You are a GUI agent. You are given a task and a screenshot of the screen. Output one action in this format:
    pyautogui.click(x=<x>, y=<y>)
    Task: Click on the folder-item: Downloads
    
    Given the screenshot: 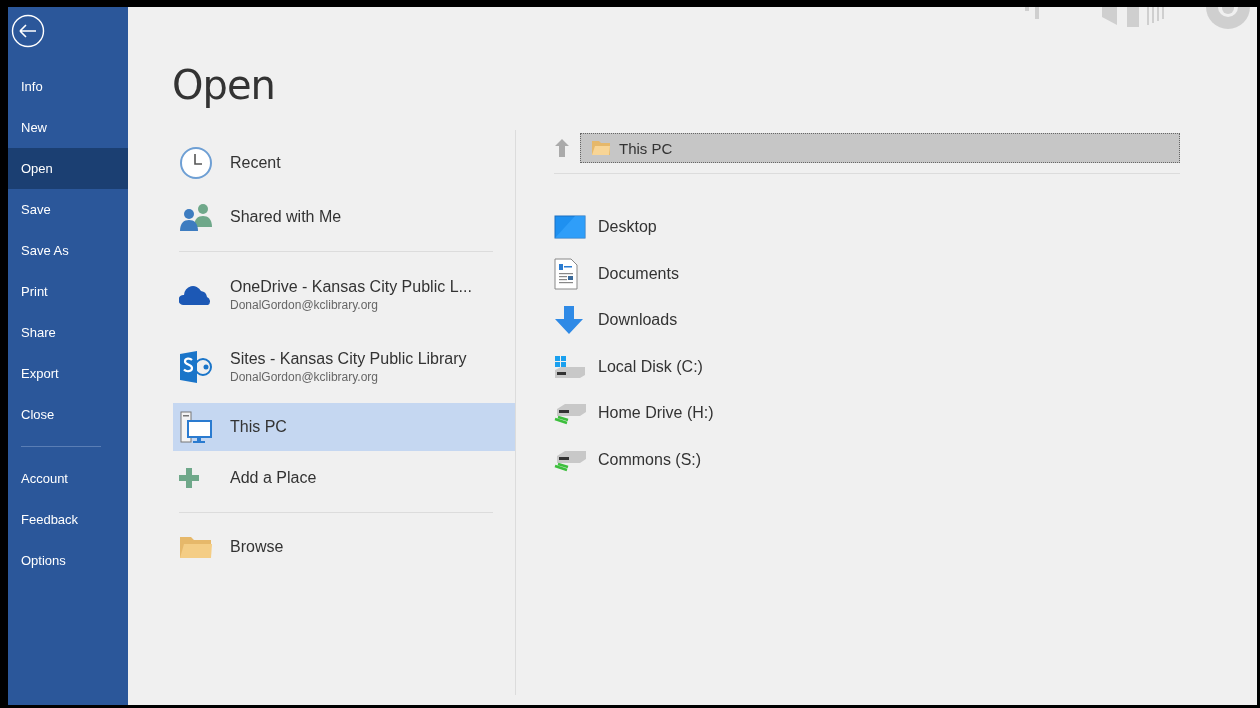 What is the action you would take?
    pyautogui.click(x=704, y=320)
    